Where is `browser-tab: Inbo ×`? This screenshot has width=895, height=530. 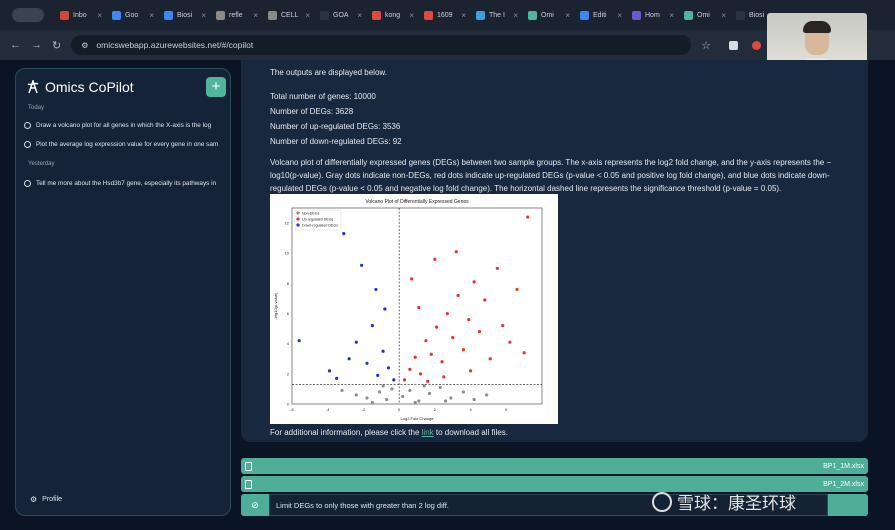
browser-tab: Inbo × is located at coordinates (81, 15).